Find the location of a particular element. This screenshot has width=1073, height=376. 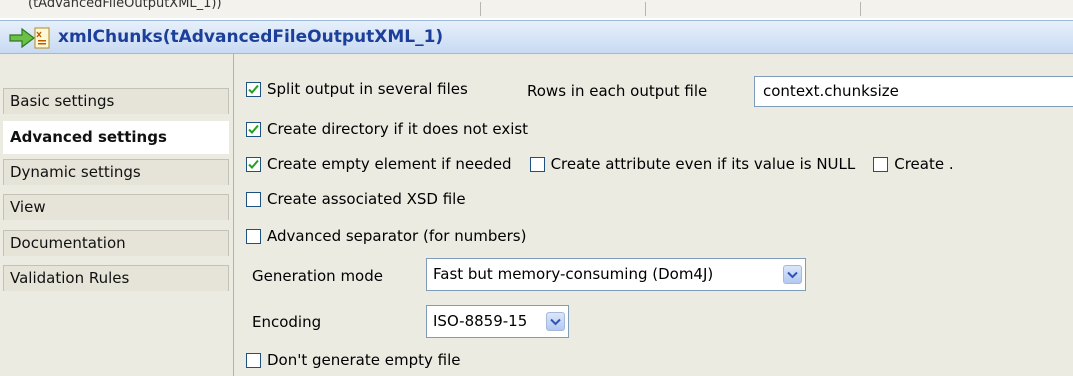

advanced-separator-row: Advanced separator (for numbers) is located at coordinates (386, 236).